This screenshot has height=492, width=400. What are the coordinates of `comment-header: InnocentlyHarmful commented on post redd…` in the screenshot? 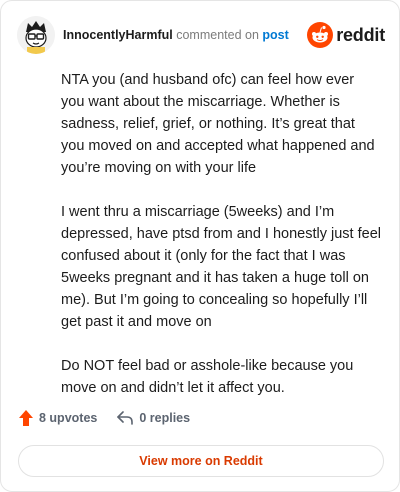 It's located at (201, 35).